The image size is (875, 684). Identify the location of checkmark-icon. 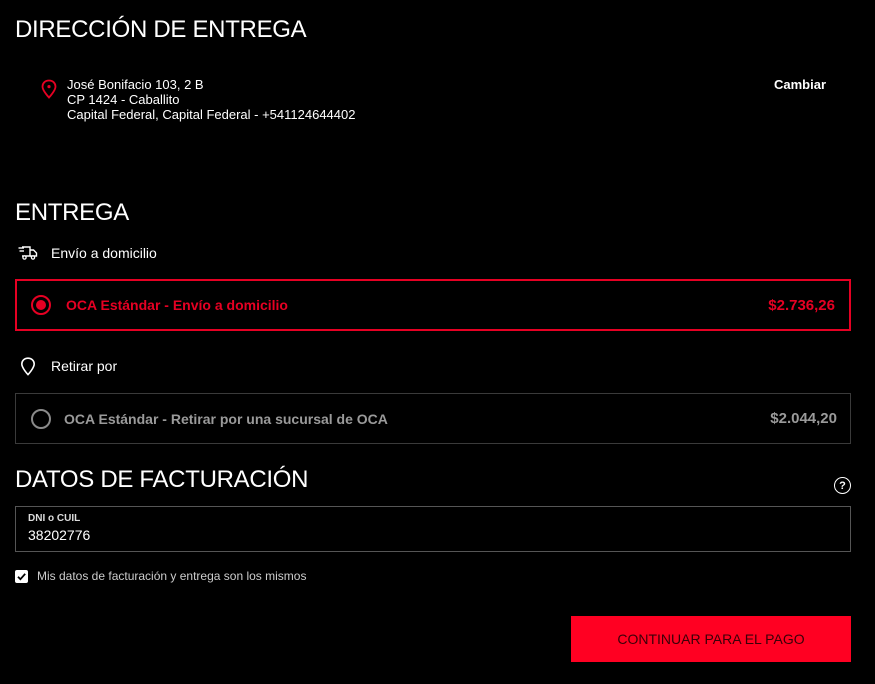
(21, 576).